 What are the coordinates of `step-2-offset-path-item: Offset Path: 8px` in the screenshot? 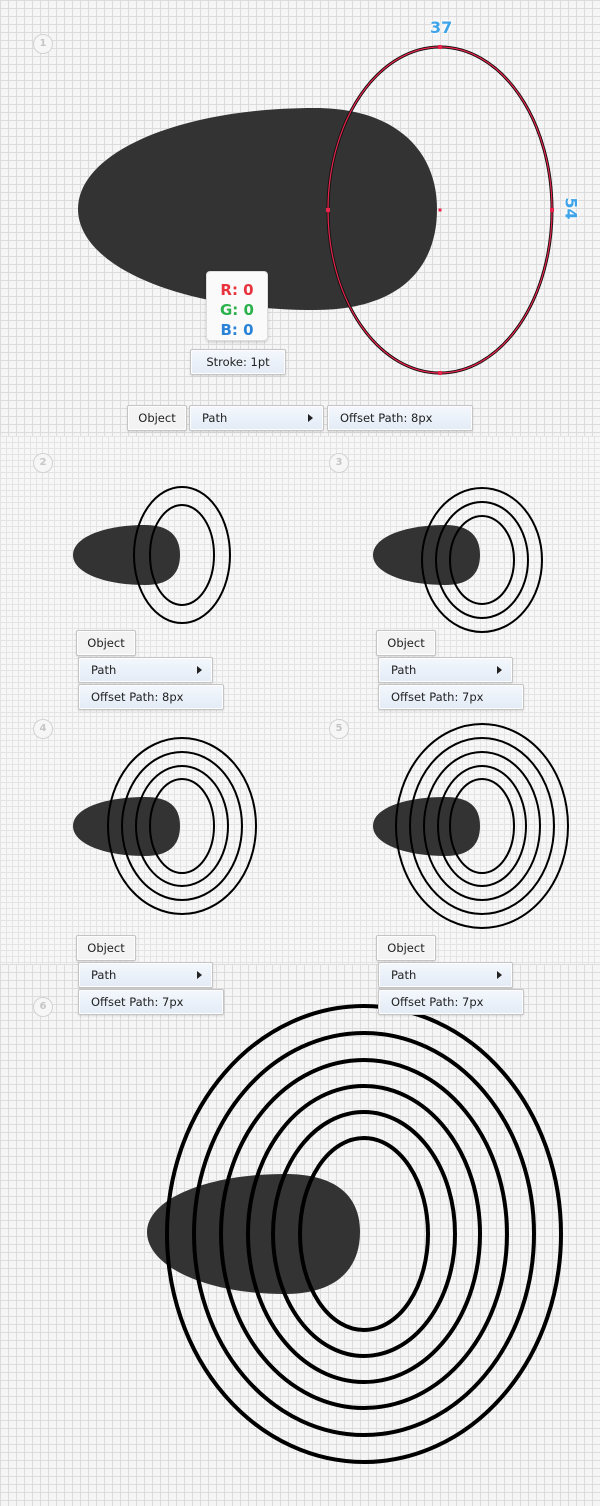 It's located at (151, 697).